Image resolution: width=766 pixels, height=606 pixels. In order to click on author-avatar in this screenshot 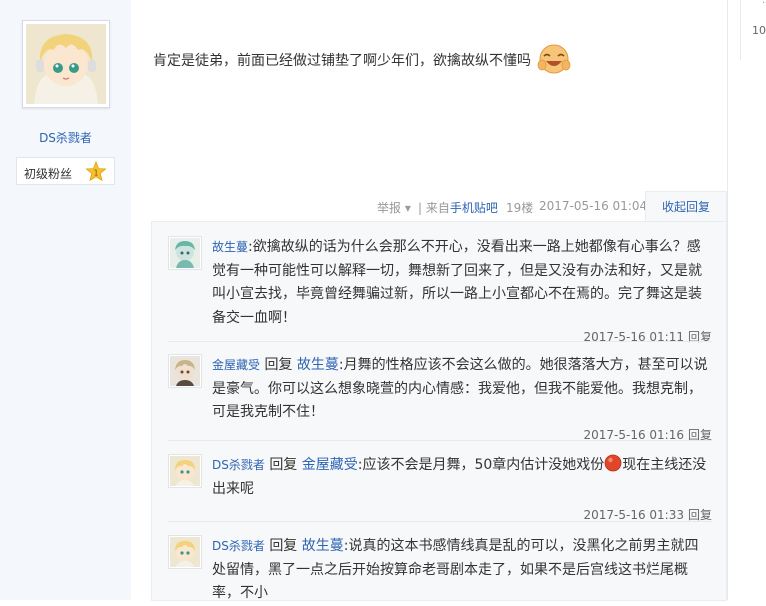, I will do `click(66, 64)`.